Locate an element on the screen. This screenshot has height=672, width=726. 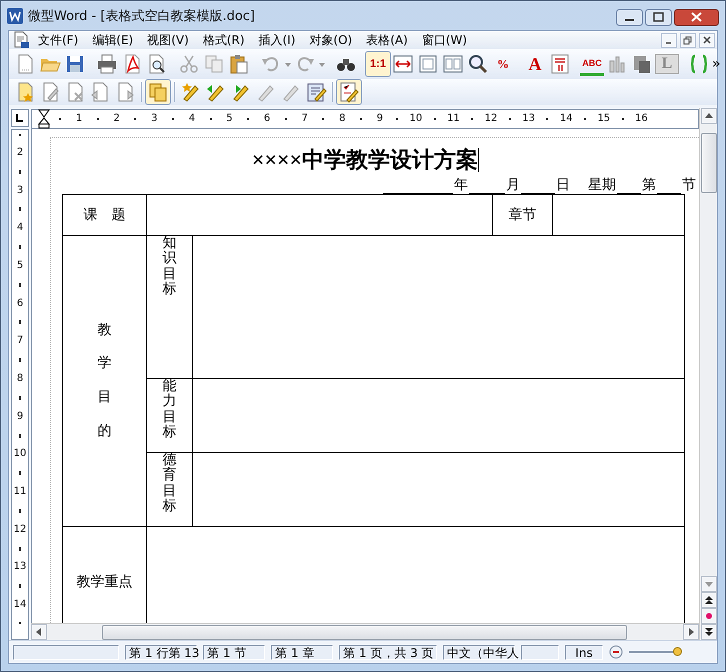
menu-item: 格式(R) is located at coordinates (224, 40).